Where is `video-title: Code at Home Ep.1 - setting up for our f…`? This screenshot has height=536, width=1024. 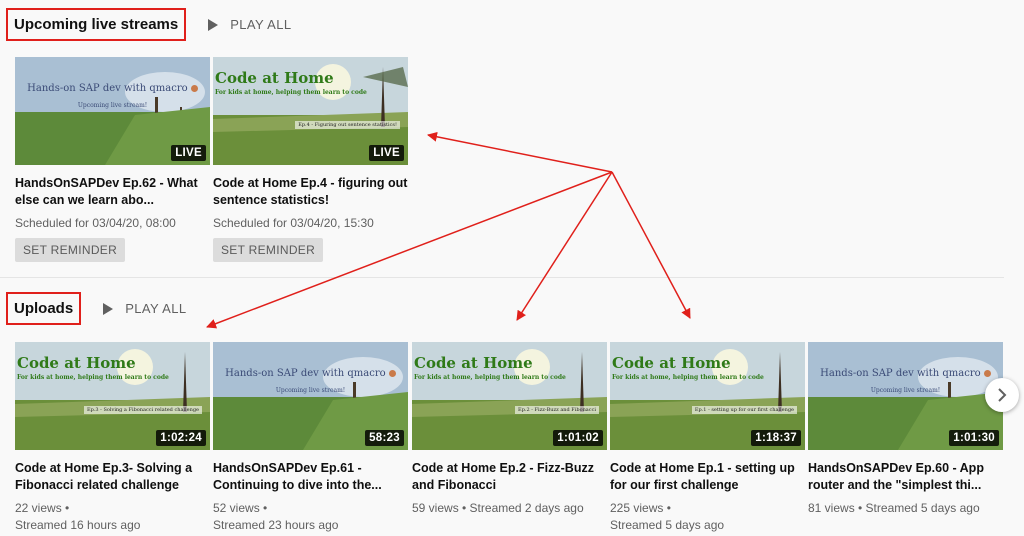 video-title: Code at Home Ep.1 - setting up for our f… is located at coordinates (707, 477).